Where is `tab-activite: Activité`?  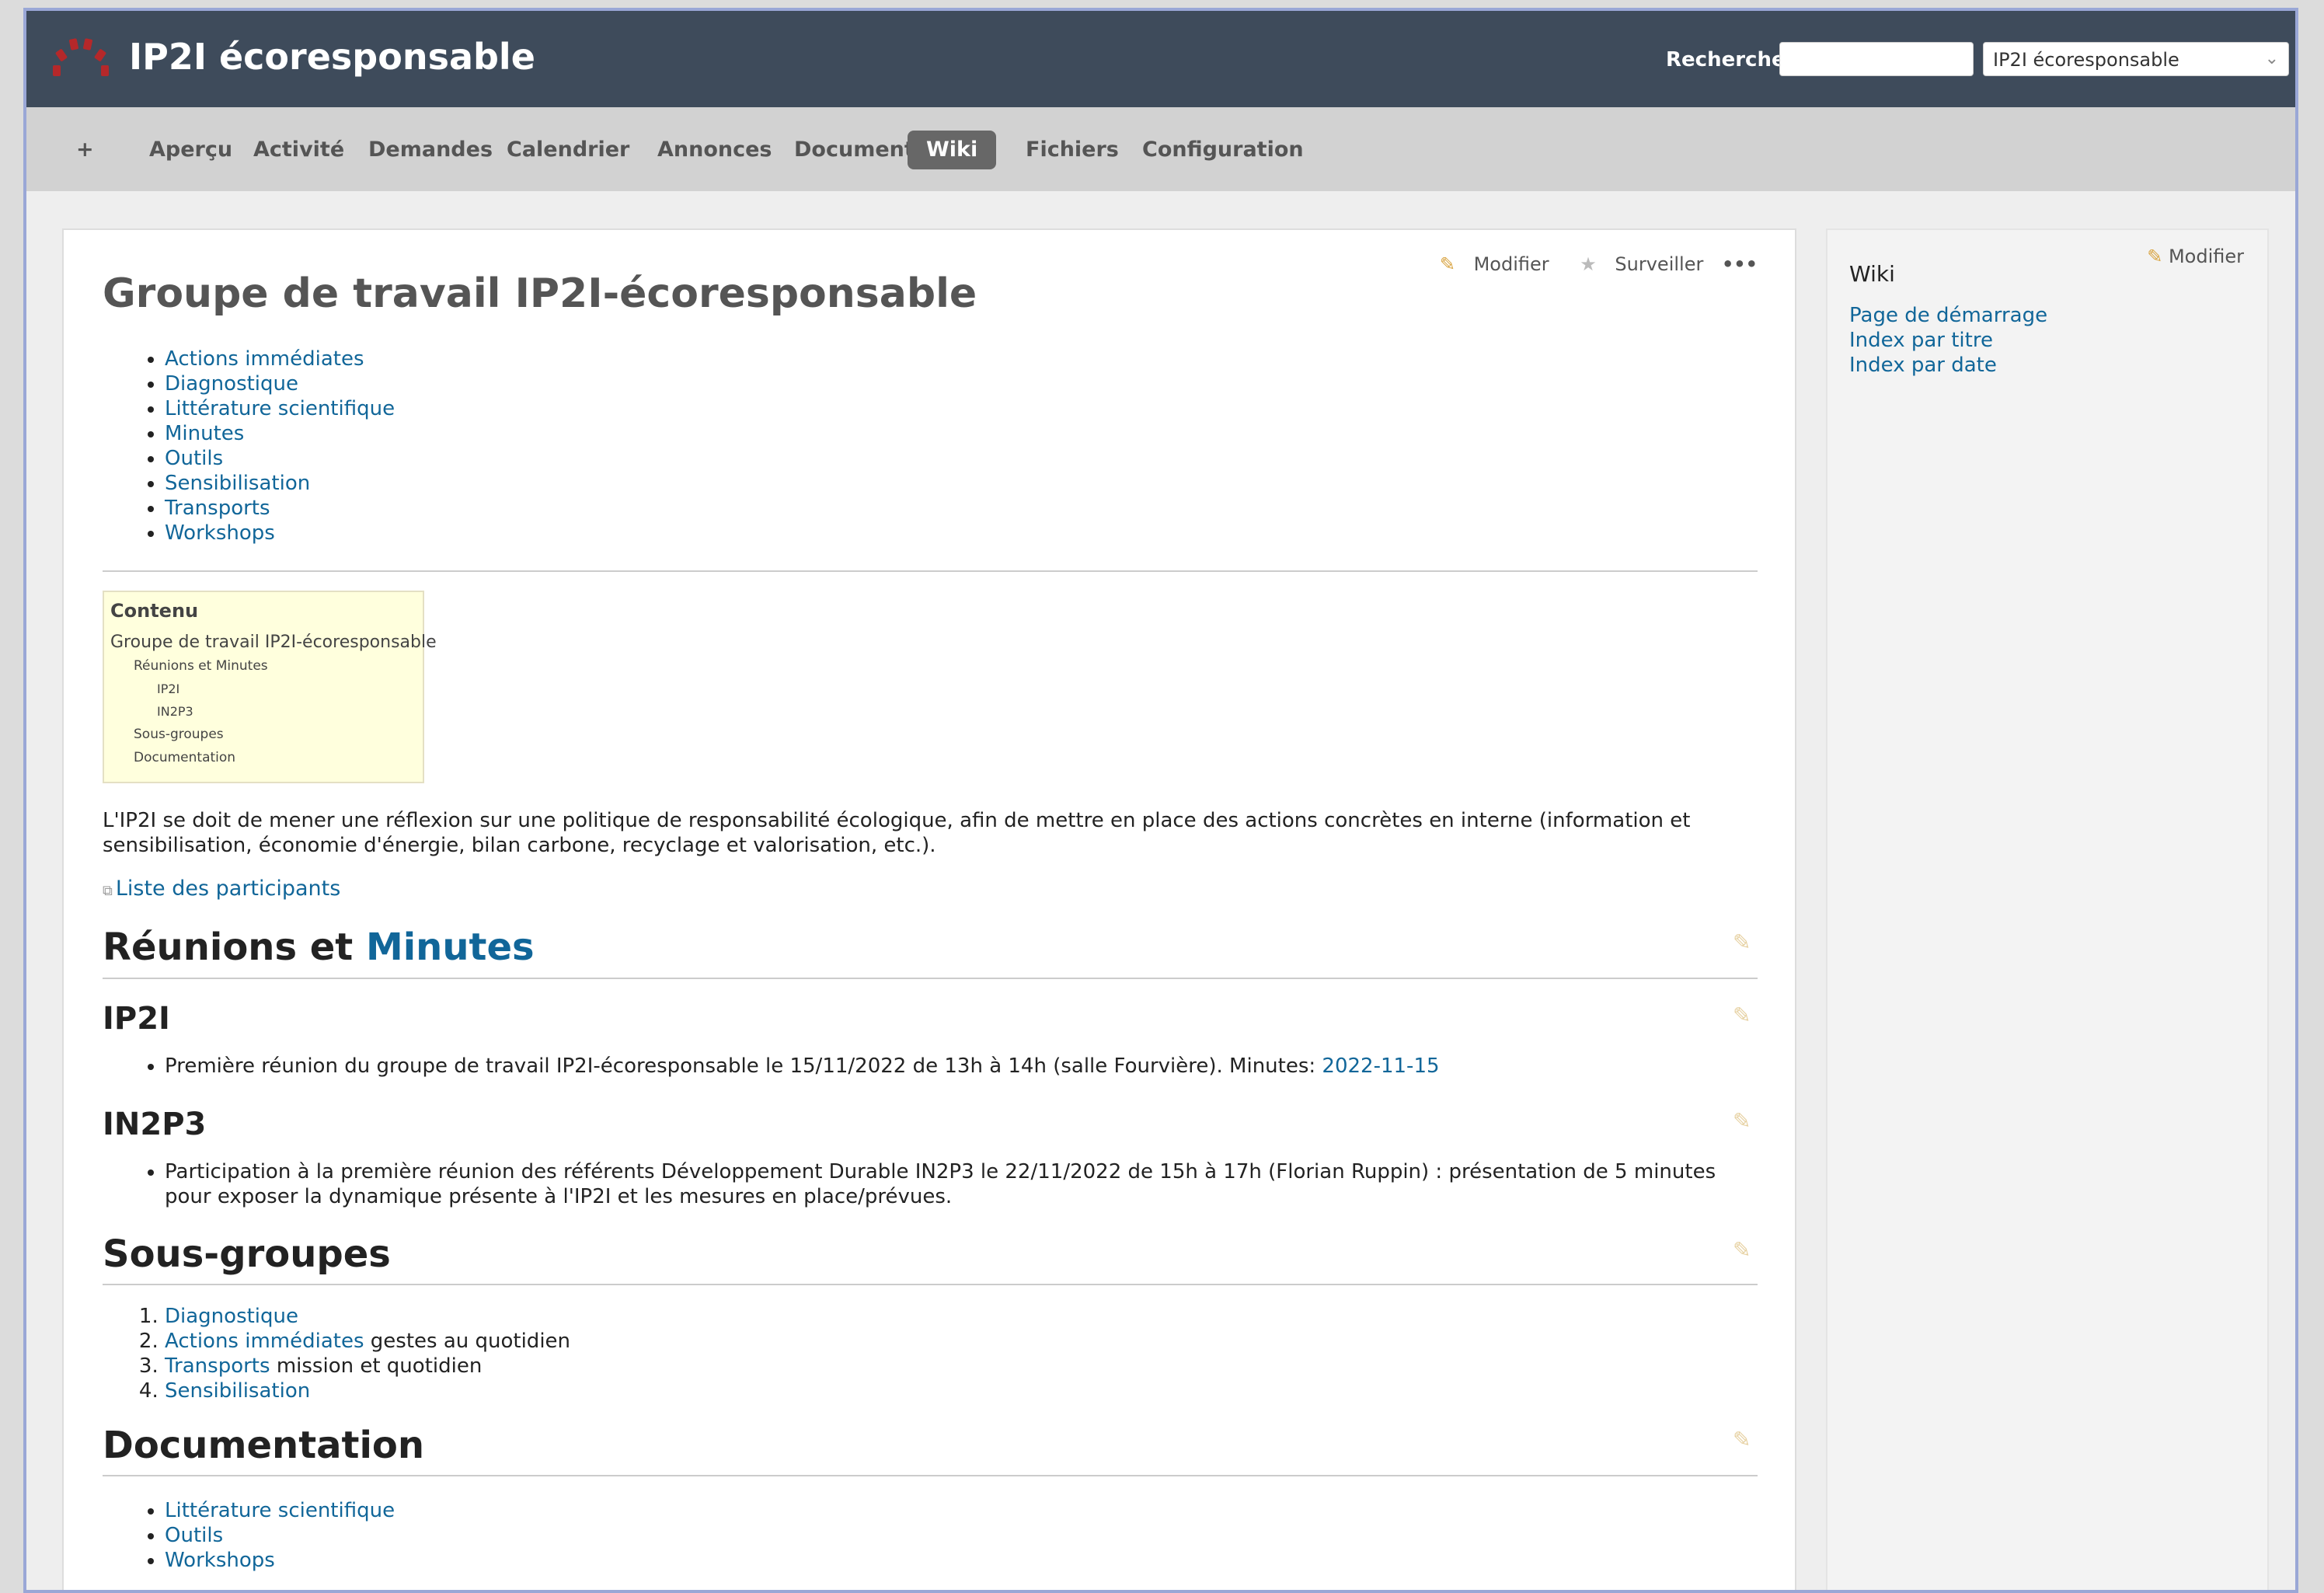
tab-activite: Activité is located at coordinates (299, 150).